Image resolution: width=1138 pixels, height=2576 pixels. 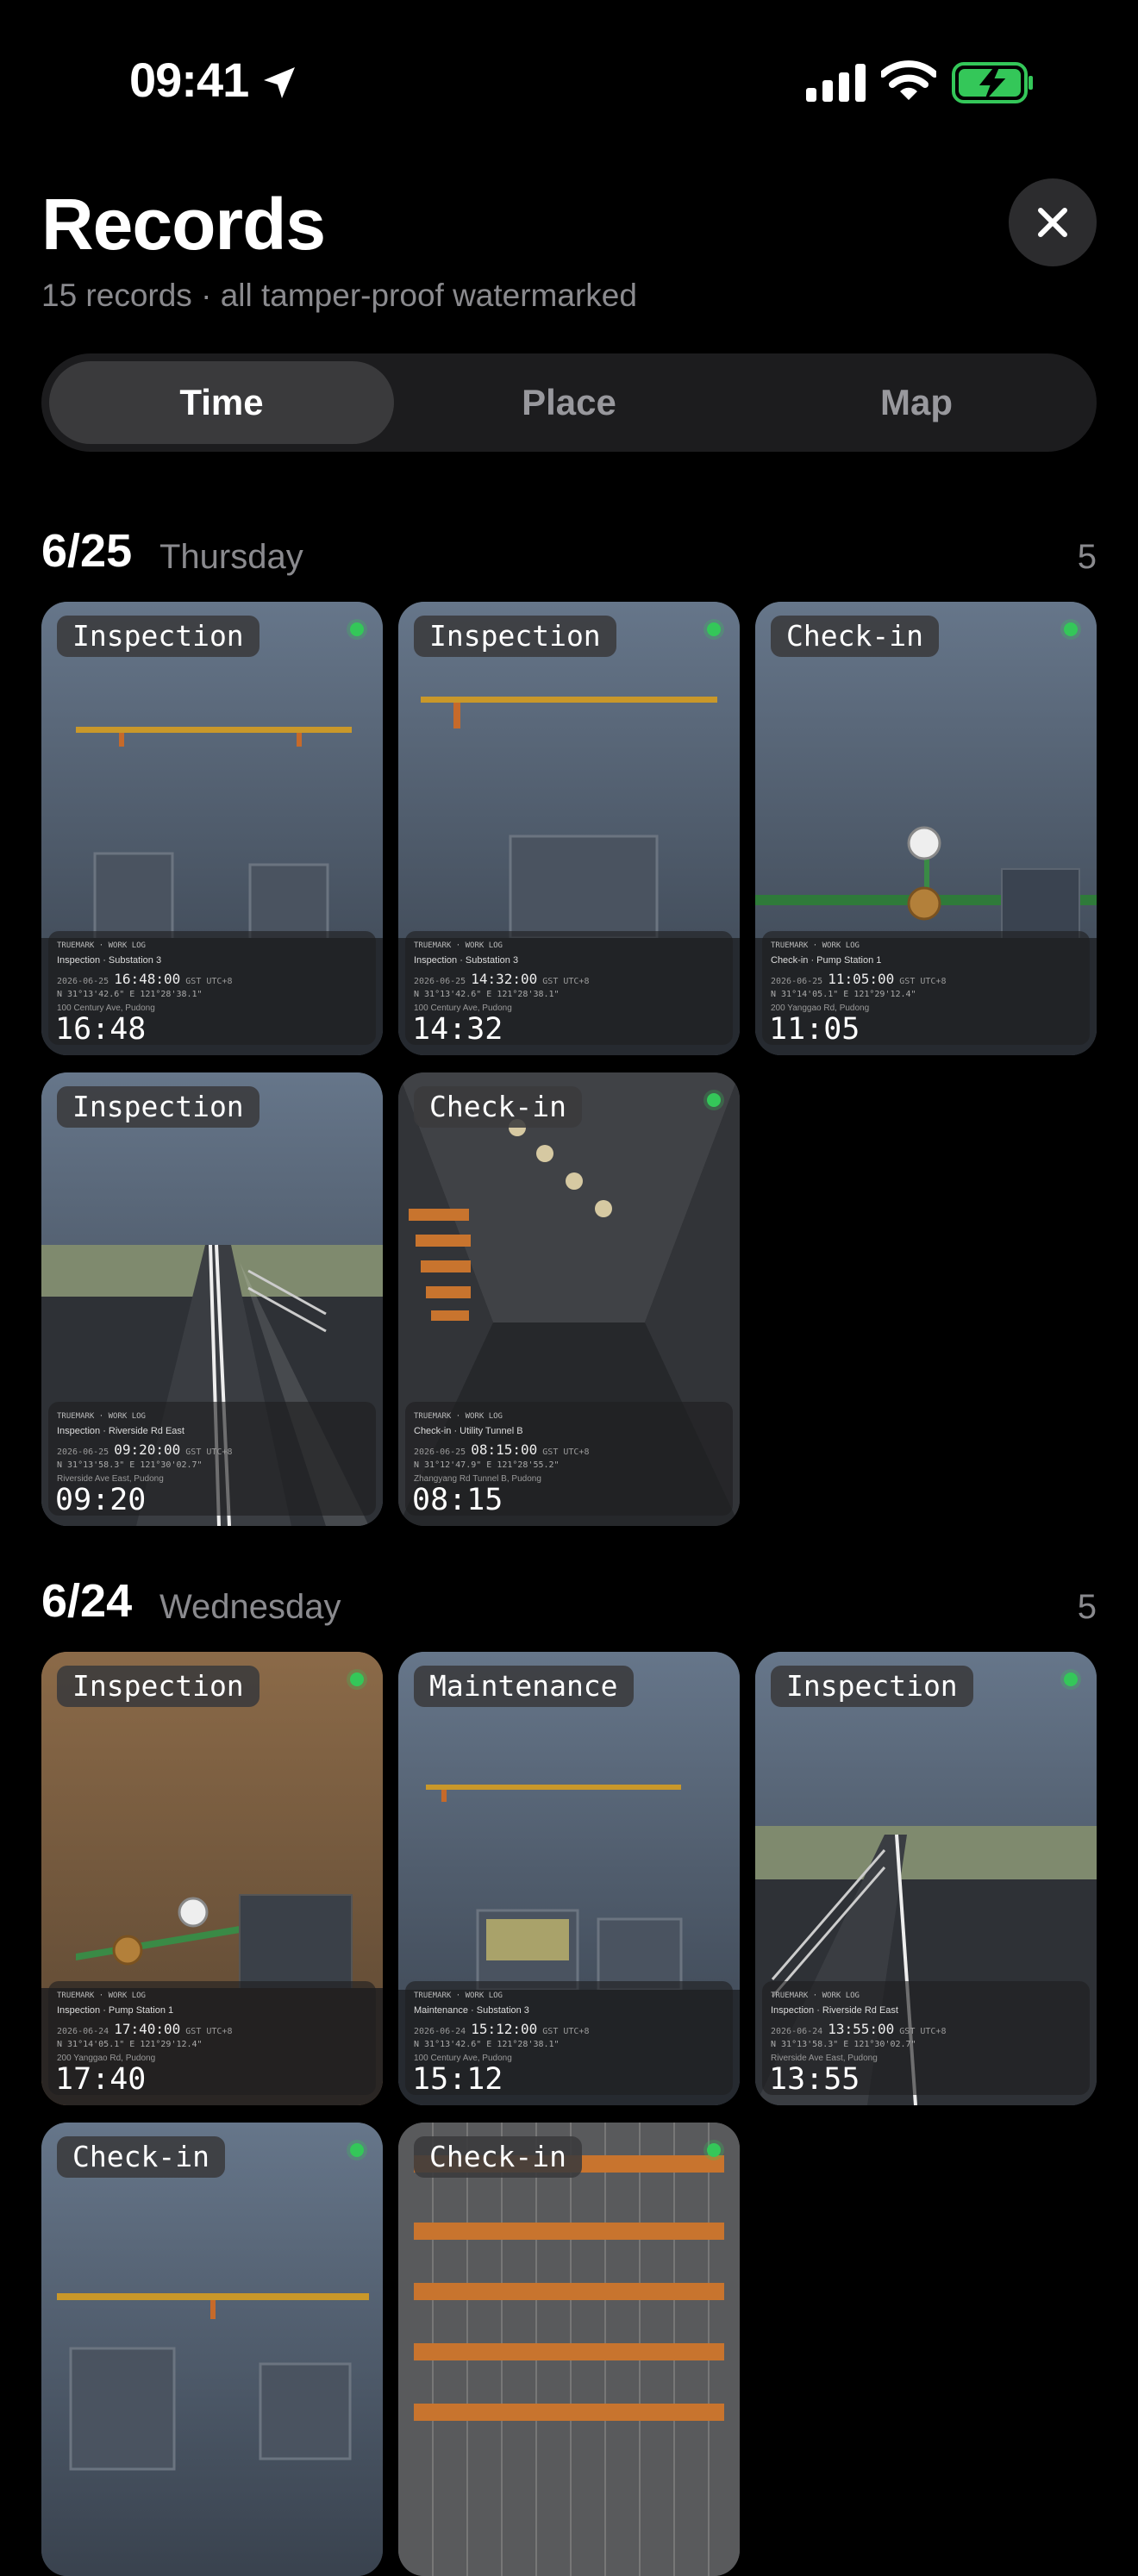 I want to click on record-time: 09:20, so click(x=101, y=1500).